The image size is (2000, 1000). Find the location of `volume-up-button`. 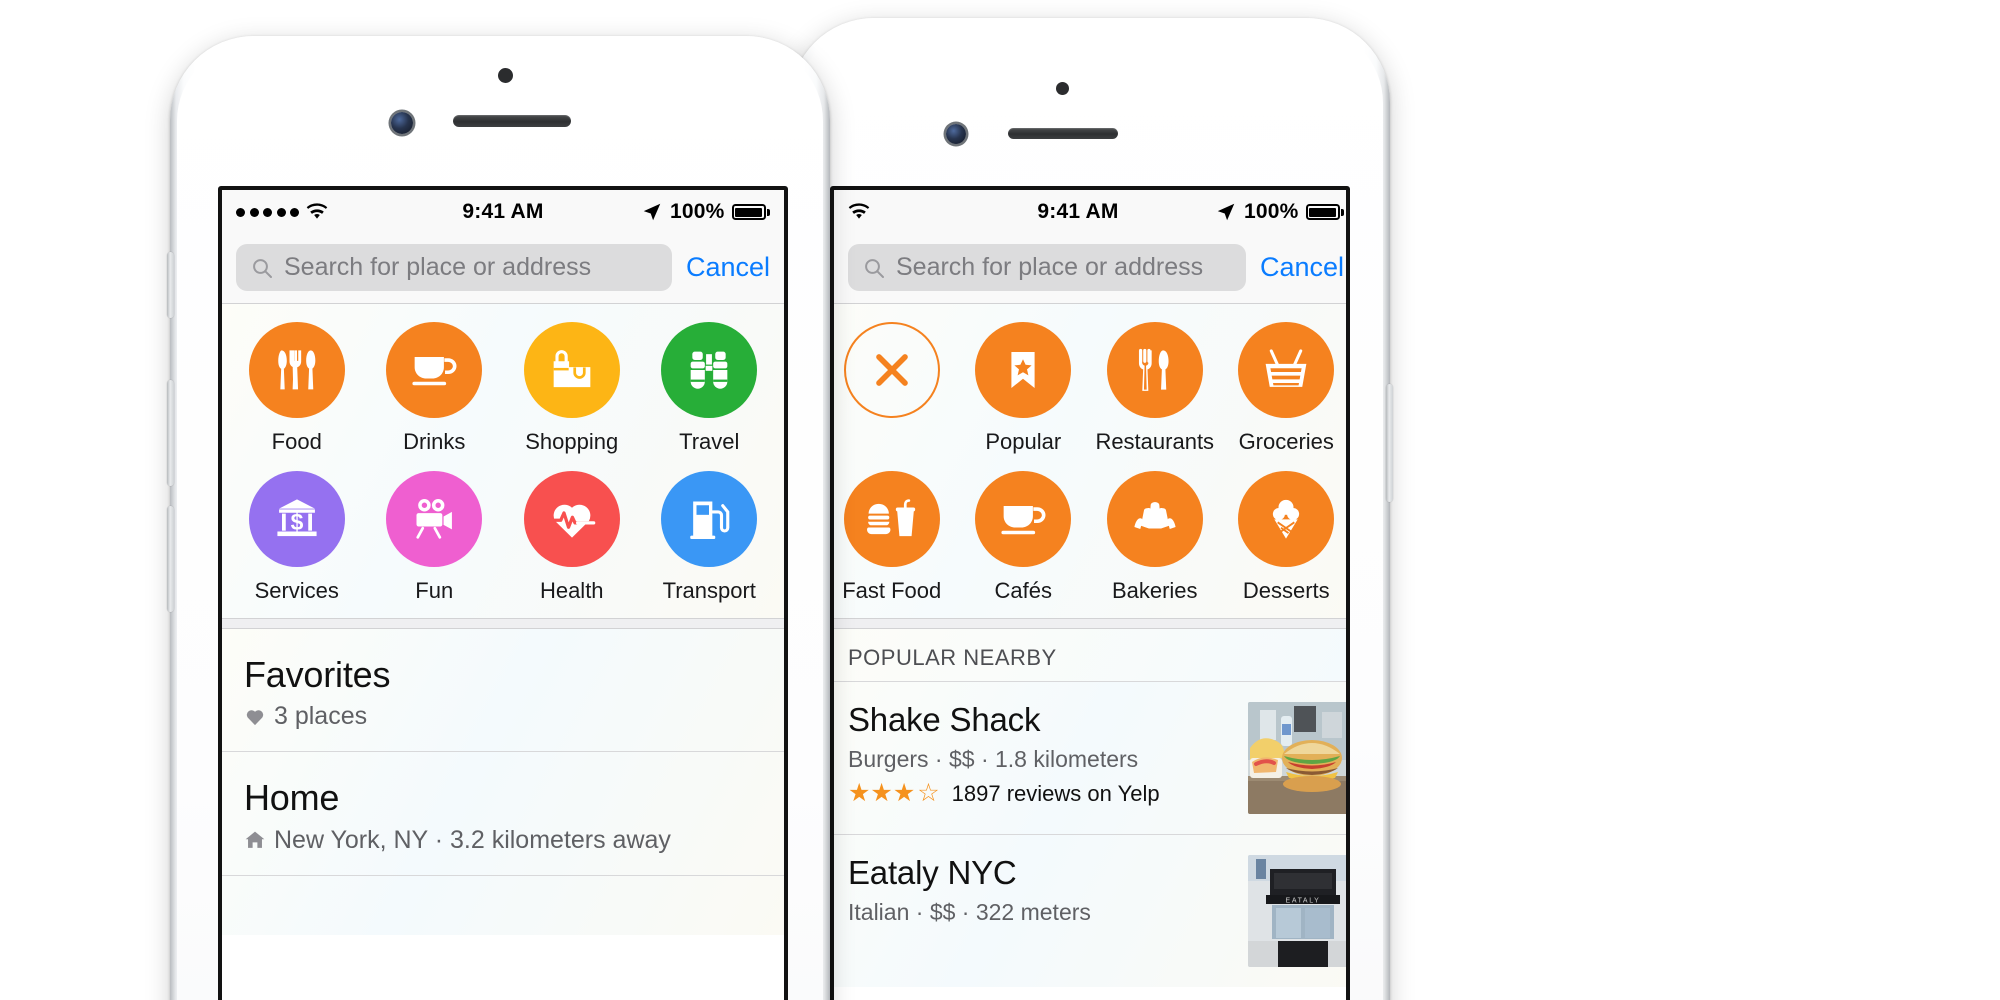

volume-up-button is located at coordinates (170, 433).